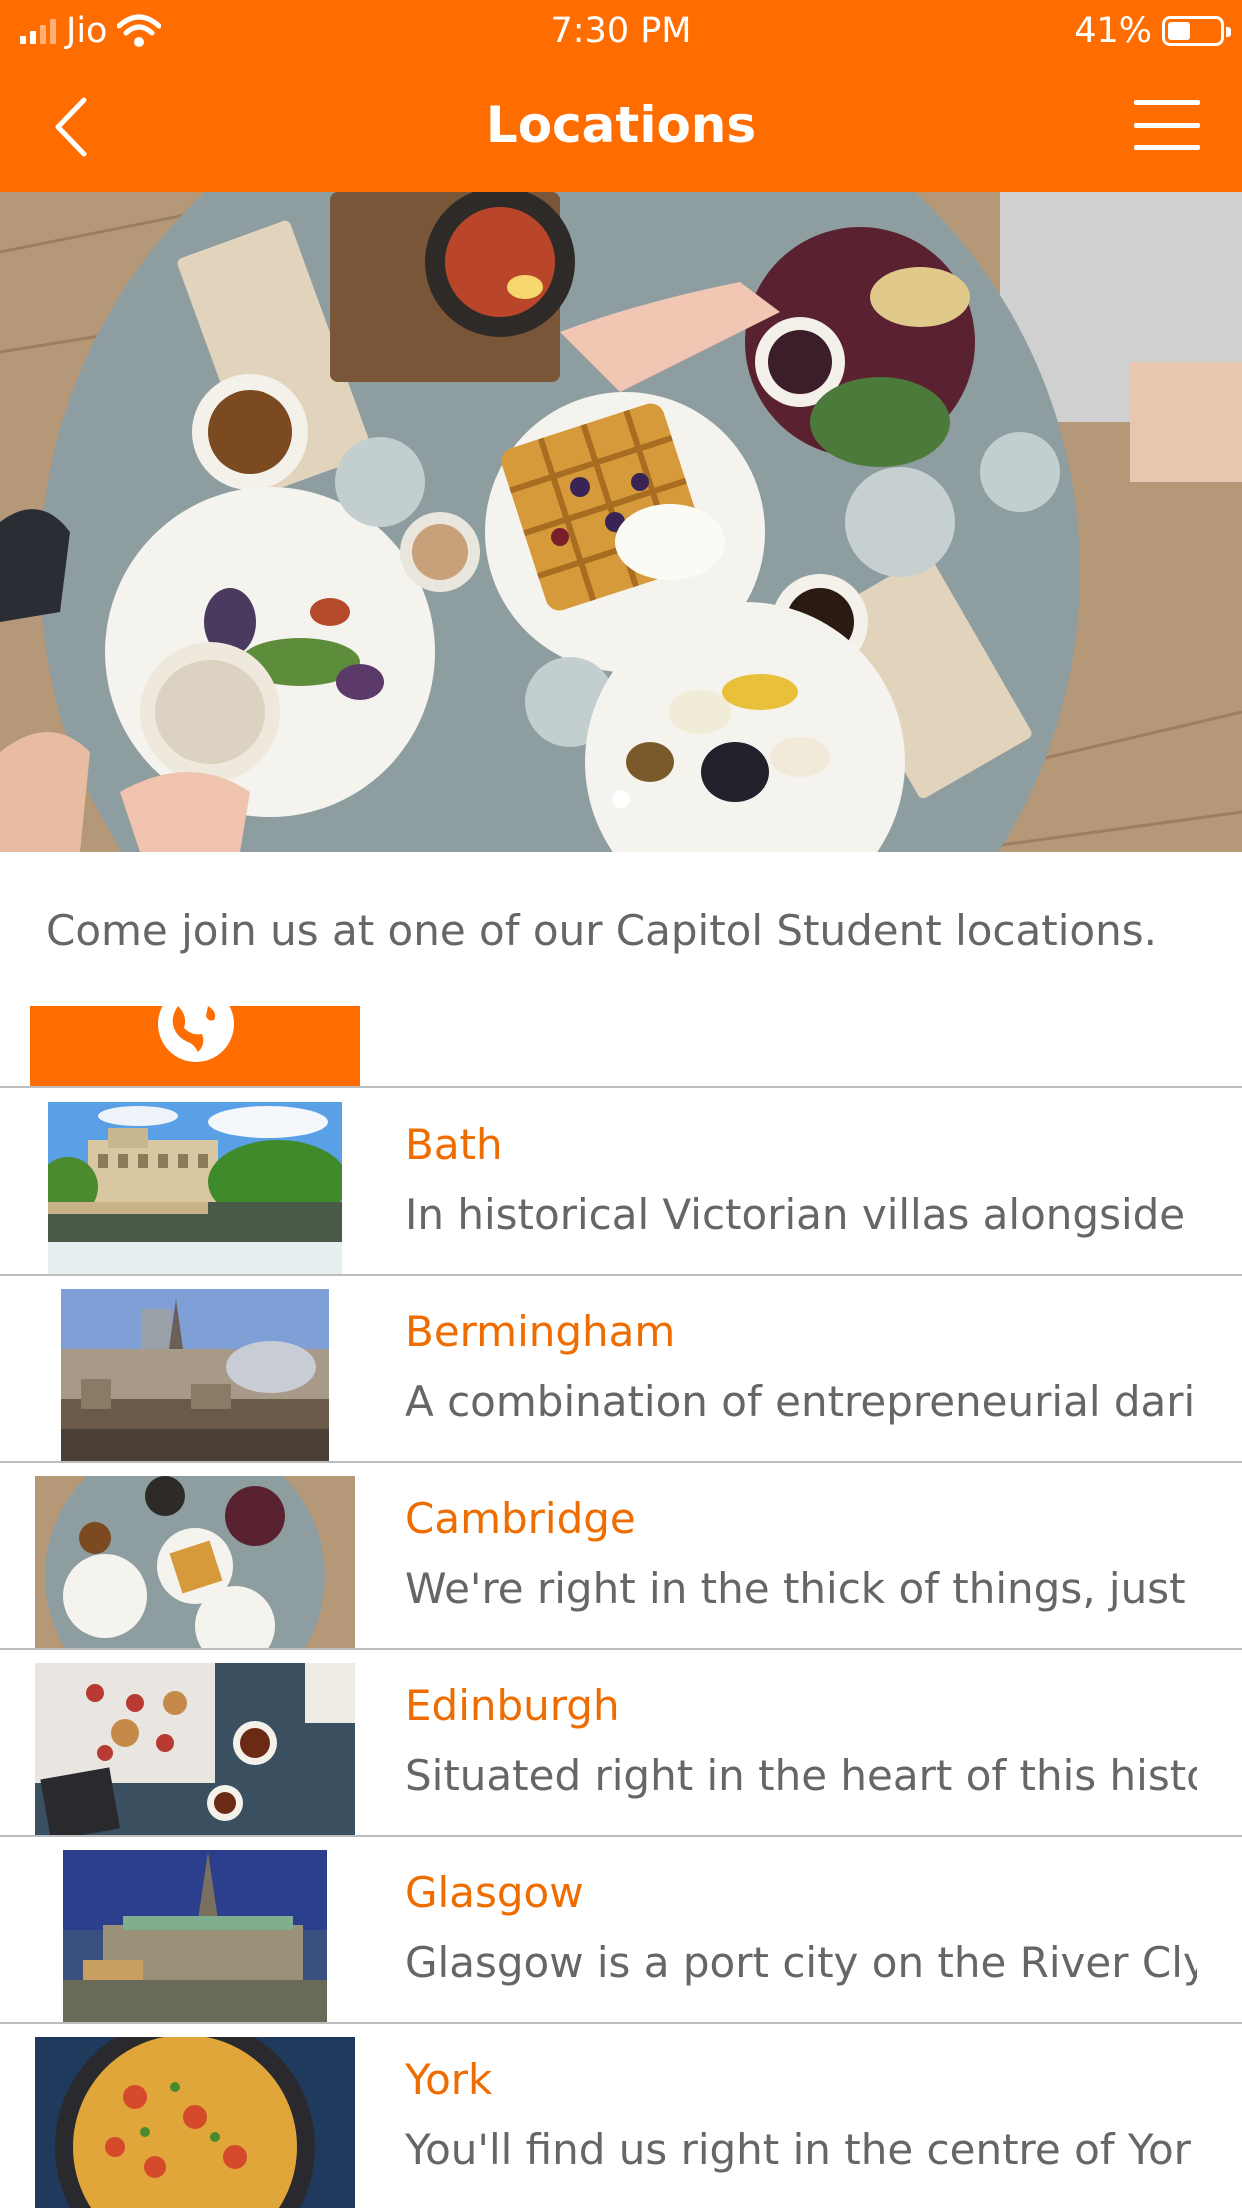 Image resolution: width=1242 pixels, height=2208 pixels. I want to click on status-bar: Jio 7:30 PM 41%, so click(621, 31).